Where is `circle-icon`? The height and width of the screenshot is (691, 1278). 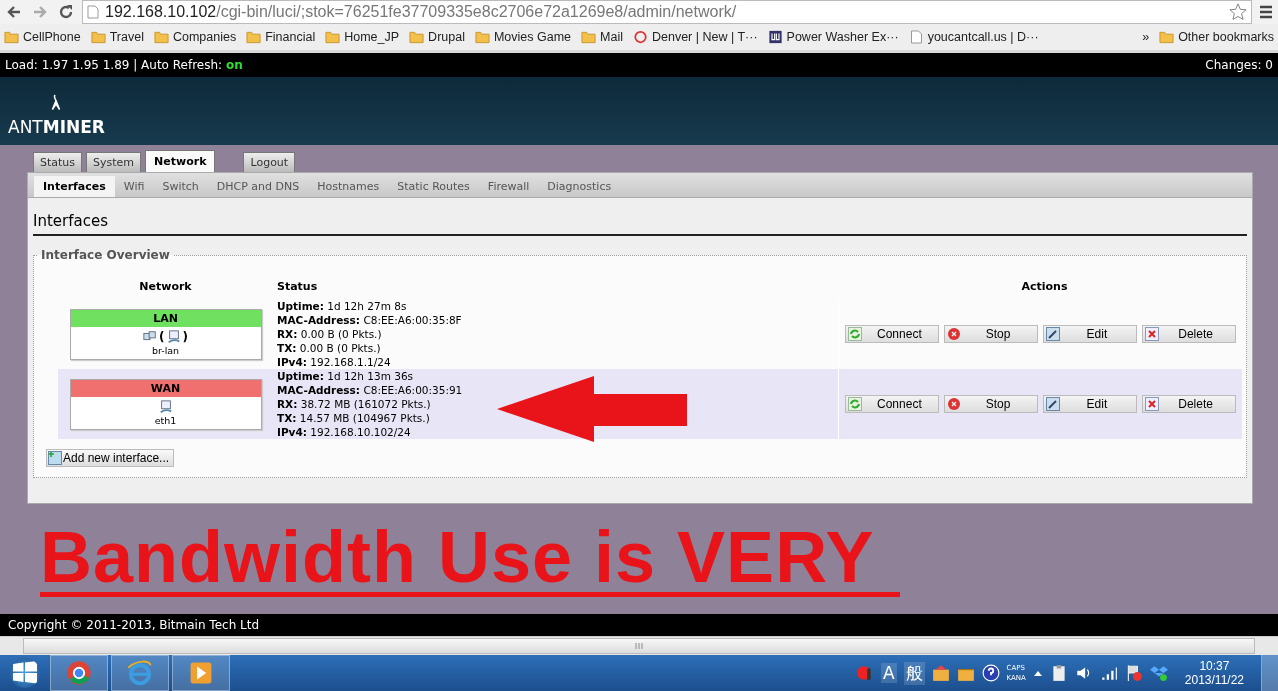 circle-icon is located at coordinates (640, 37).